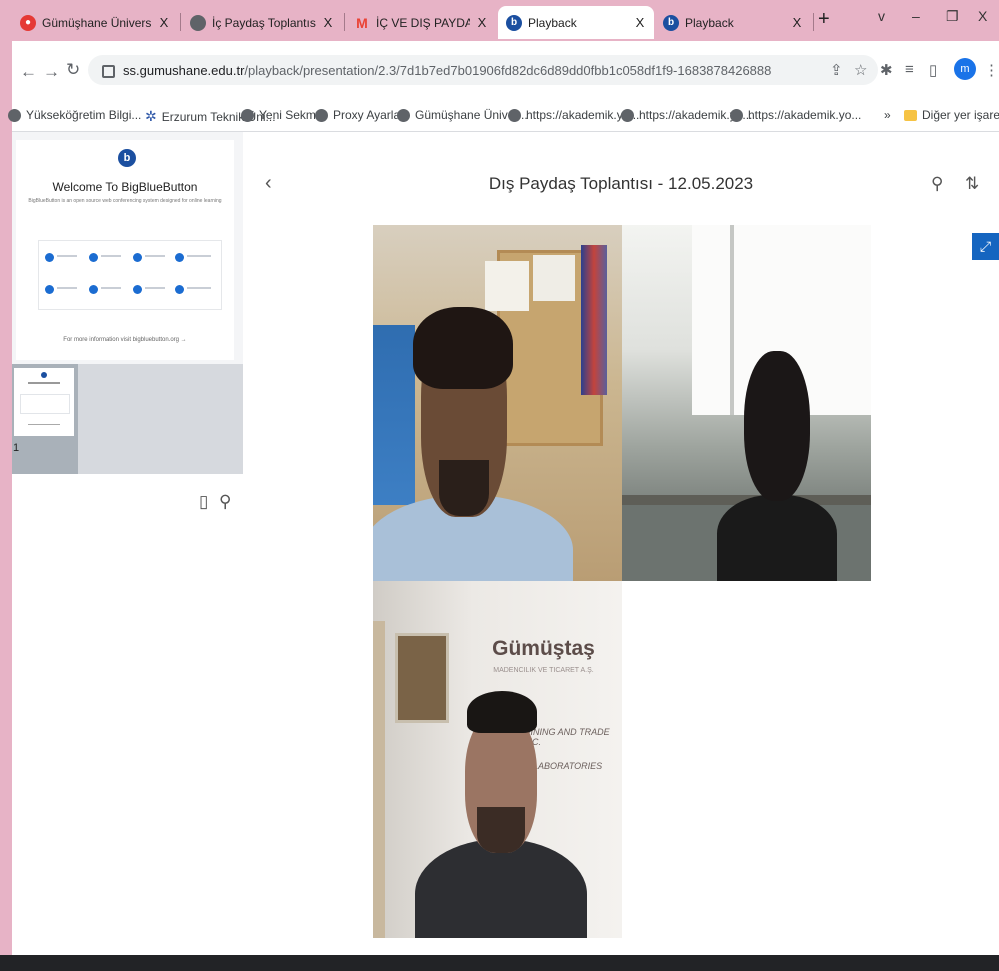 Image resolution: width=999 pixels, height=971 pixels. What do you see at coordinates (933, 70) in the screenshot?
I see `side-panel-icon: ▯` at bounding box center [933, 70].